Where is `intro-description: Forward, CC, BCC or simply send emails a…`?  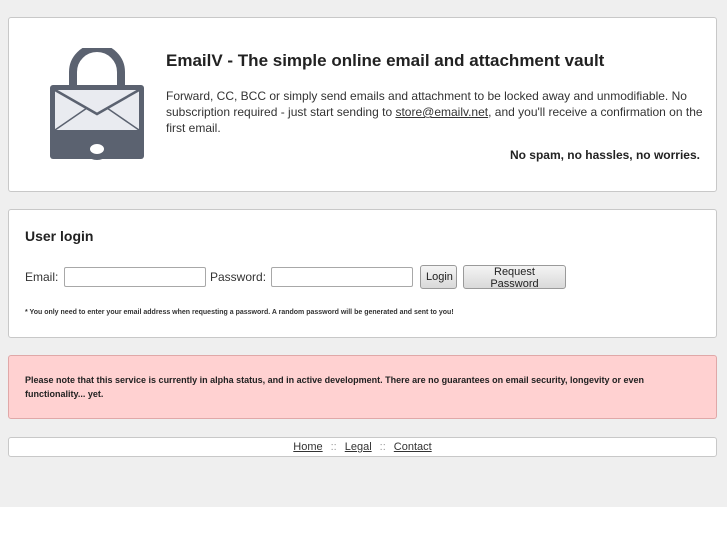 intro-description: Forward, CC, BCC or simply send emails a… is located at coordinates (436, 112).